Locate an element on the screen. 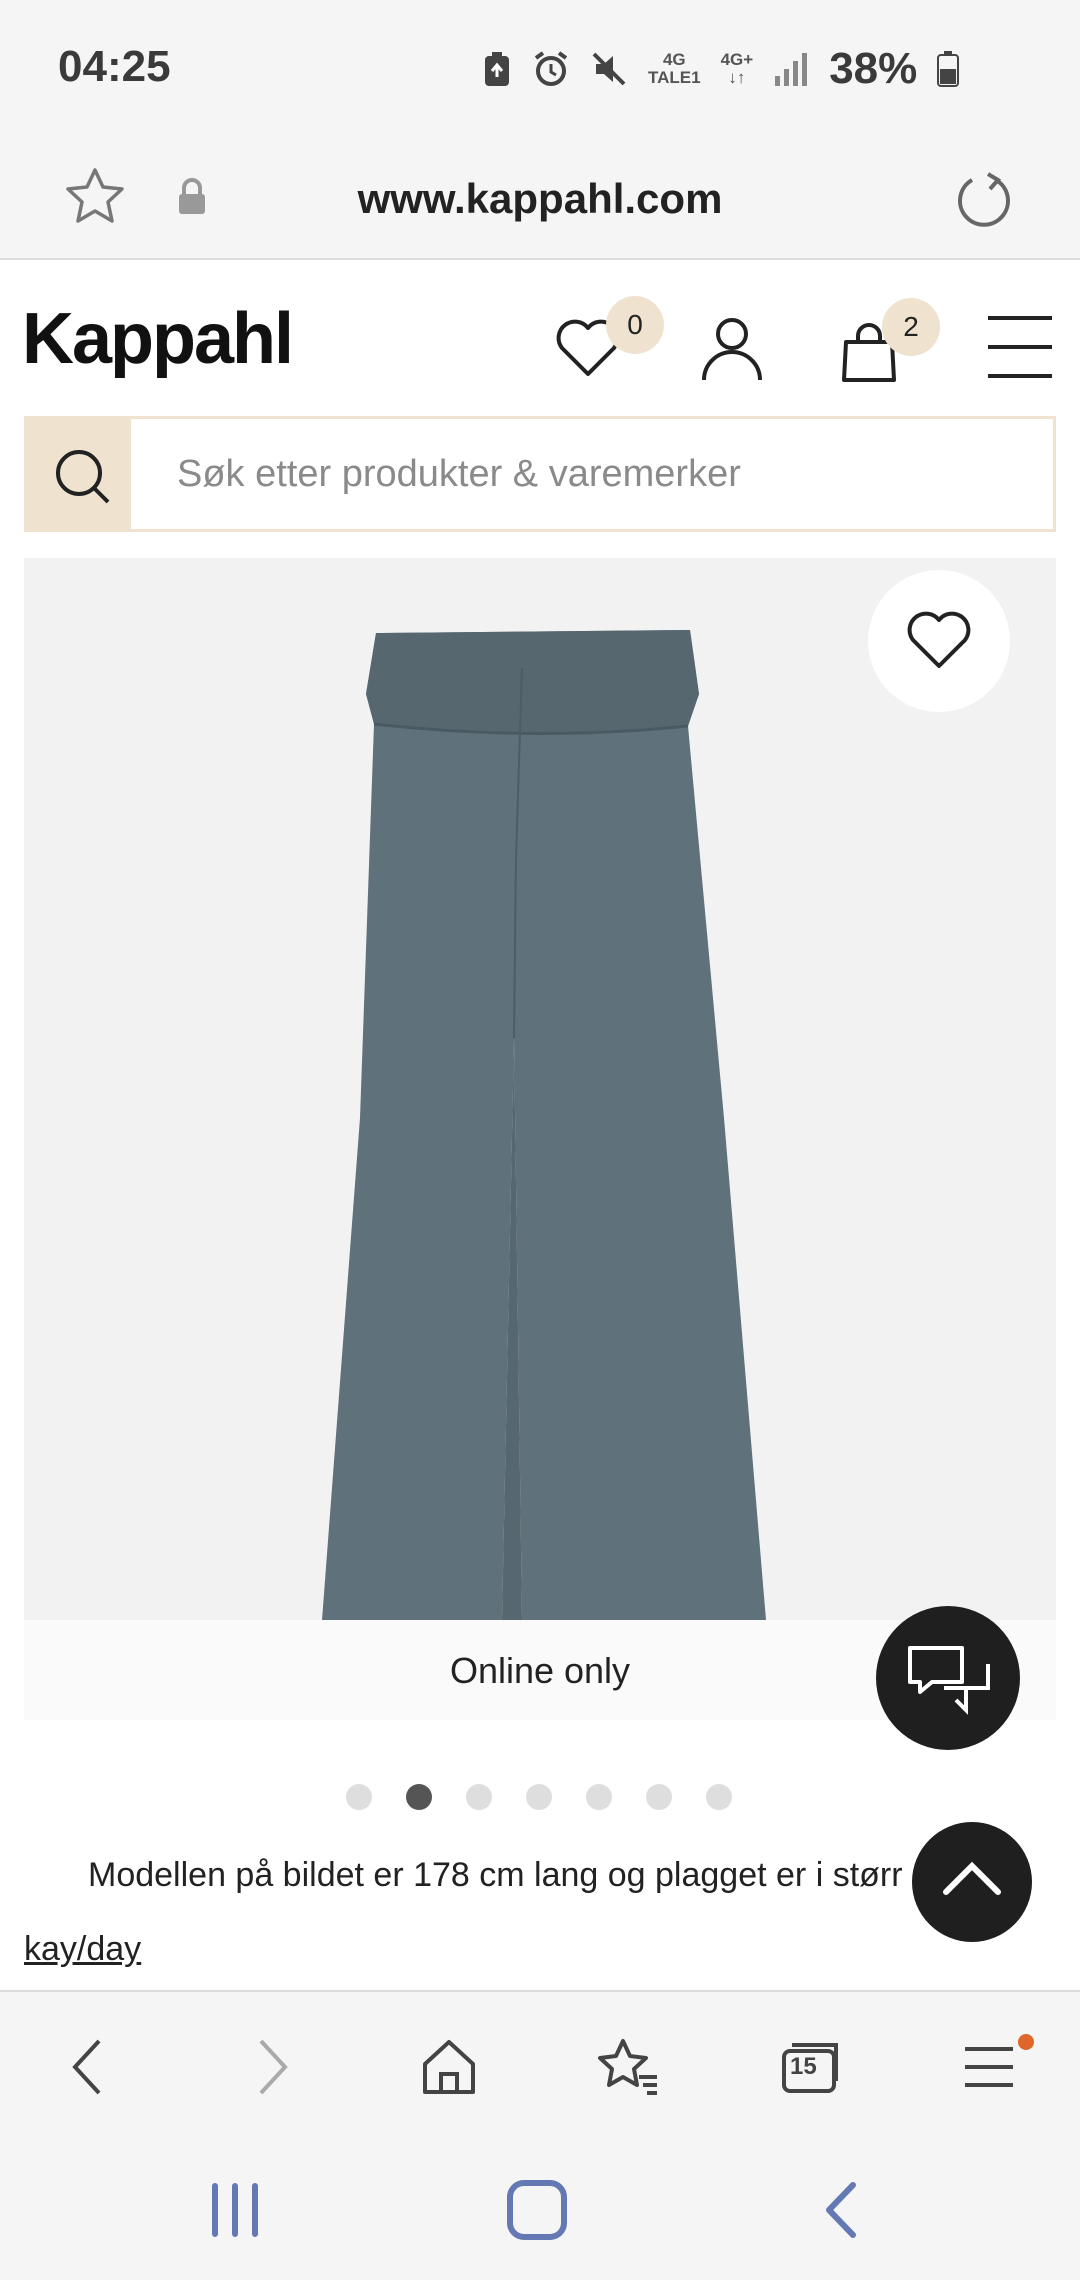 This screenshot has width=1080, height=2280. bookmarks-icon is located at coordinates (627, 2067).